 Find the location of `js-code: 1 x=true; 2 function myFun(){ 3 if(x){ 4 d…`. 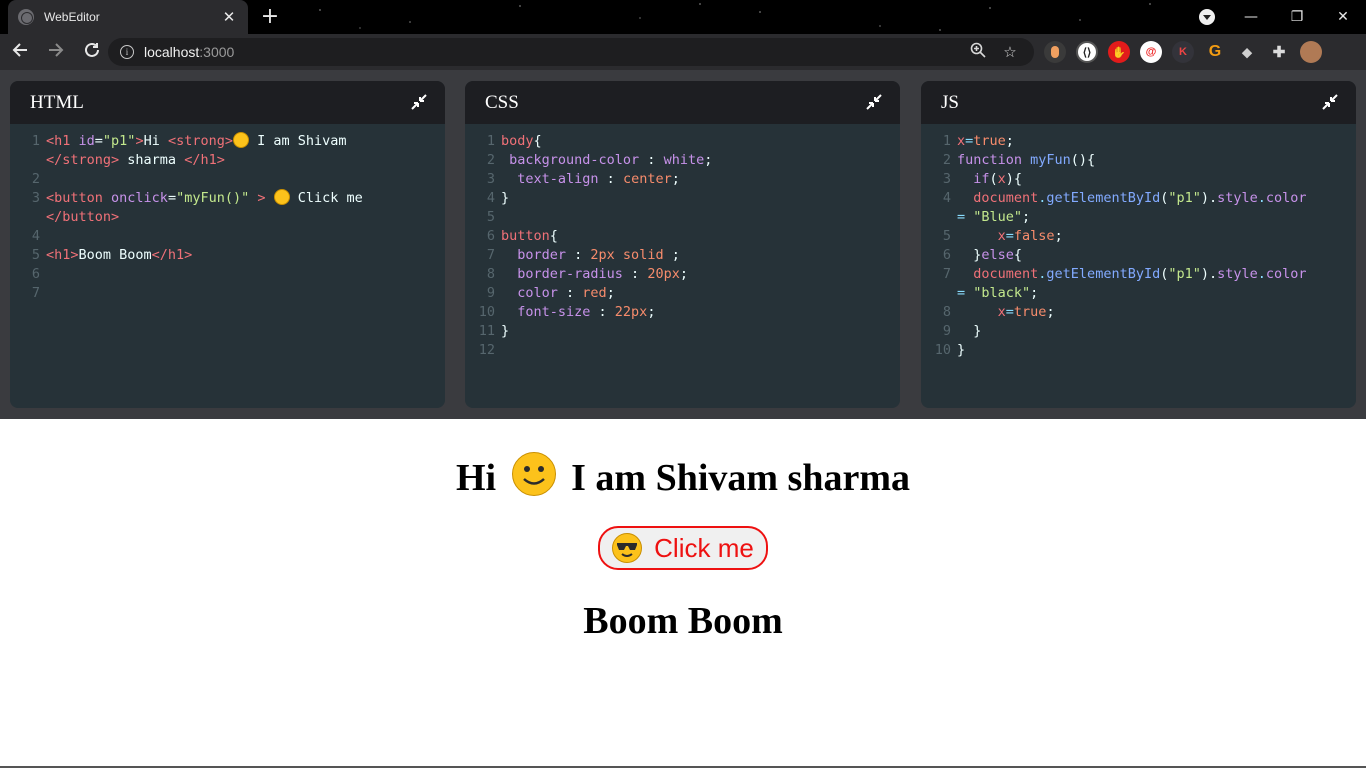

js-code: 1 x=true; 2 function myFun(){ 3 if(x){ 4 d… is located at coordinates (1138, 242).